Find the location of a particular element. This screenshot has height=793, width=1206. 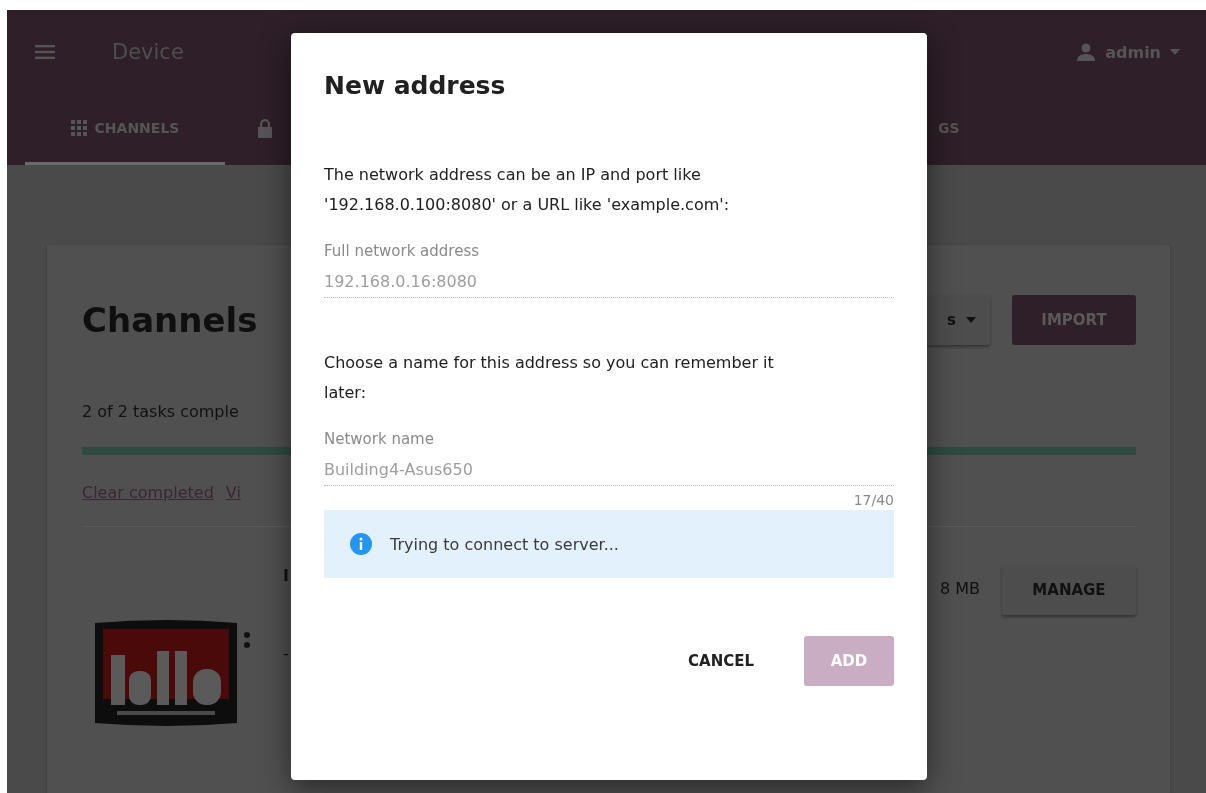

cancel-button: CANCEL is located at coordinates (721, 661).